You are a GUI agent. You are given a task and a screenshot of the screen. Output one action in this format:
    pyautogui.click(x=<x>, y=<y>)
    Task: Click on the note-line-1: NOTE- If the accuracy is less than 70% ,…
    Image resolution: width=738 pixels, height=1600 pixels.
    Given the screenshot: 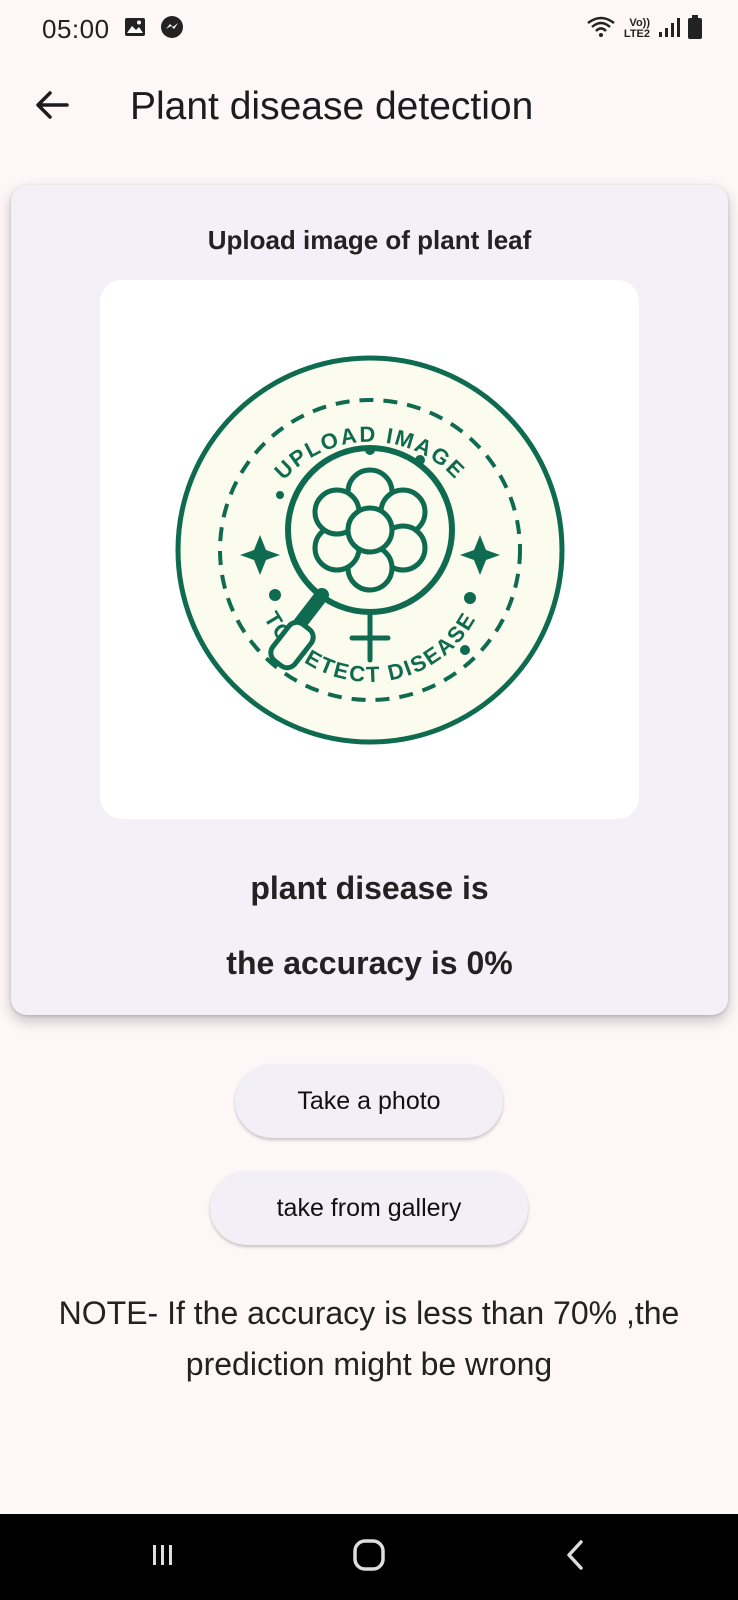 What is the action you would take?
    pyautogui.click(x=369, y=1313)
    